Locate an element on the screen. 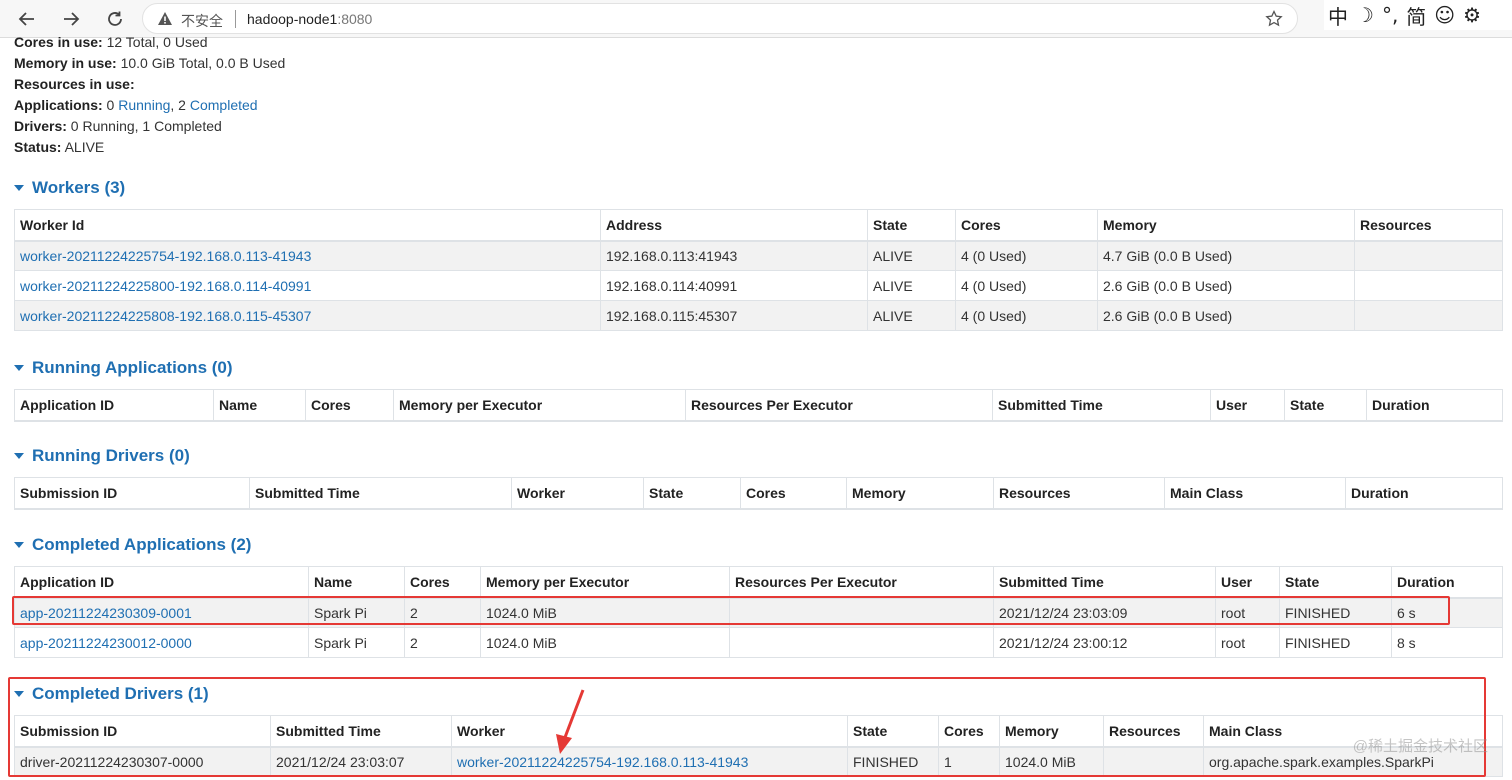 The width and height of the screenshot is (1512, 780). table-cell: 4.7 GiB (0.0 B Used) is located at coordinates (1226, 255).